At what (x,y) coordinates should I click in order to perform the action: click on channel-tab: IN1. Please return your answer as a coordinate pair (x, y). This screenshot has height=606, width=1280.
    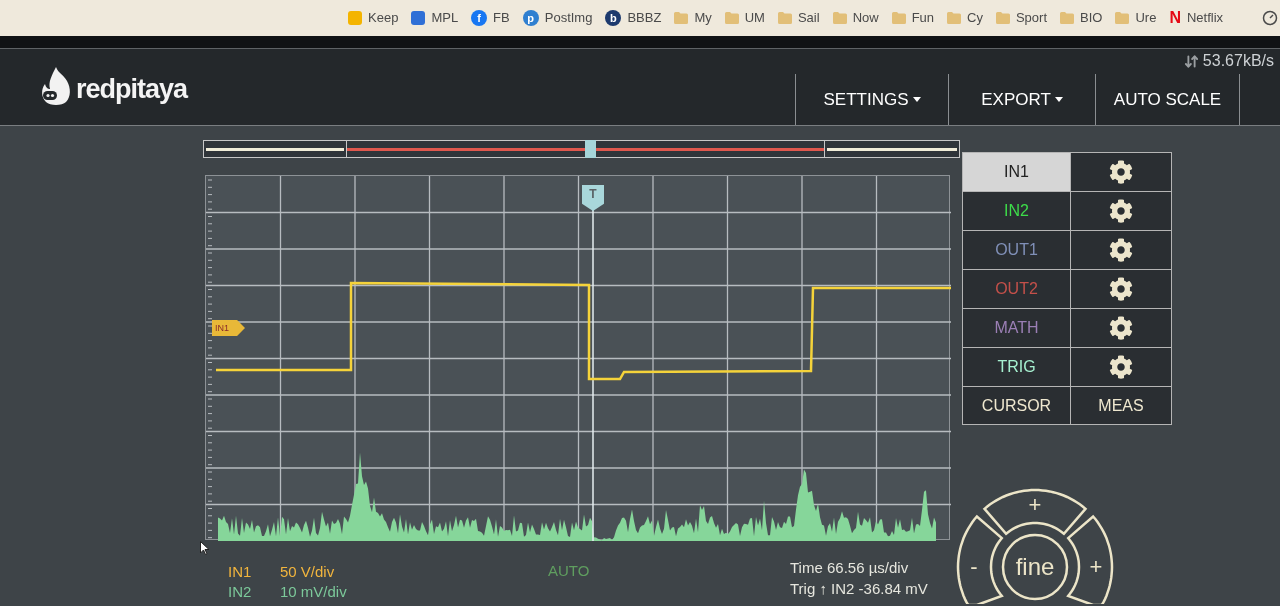
    Looking at the image, I should click on (1017, 172).